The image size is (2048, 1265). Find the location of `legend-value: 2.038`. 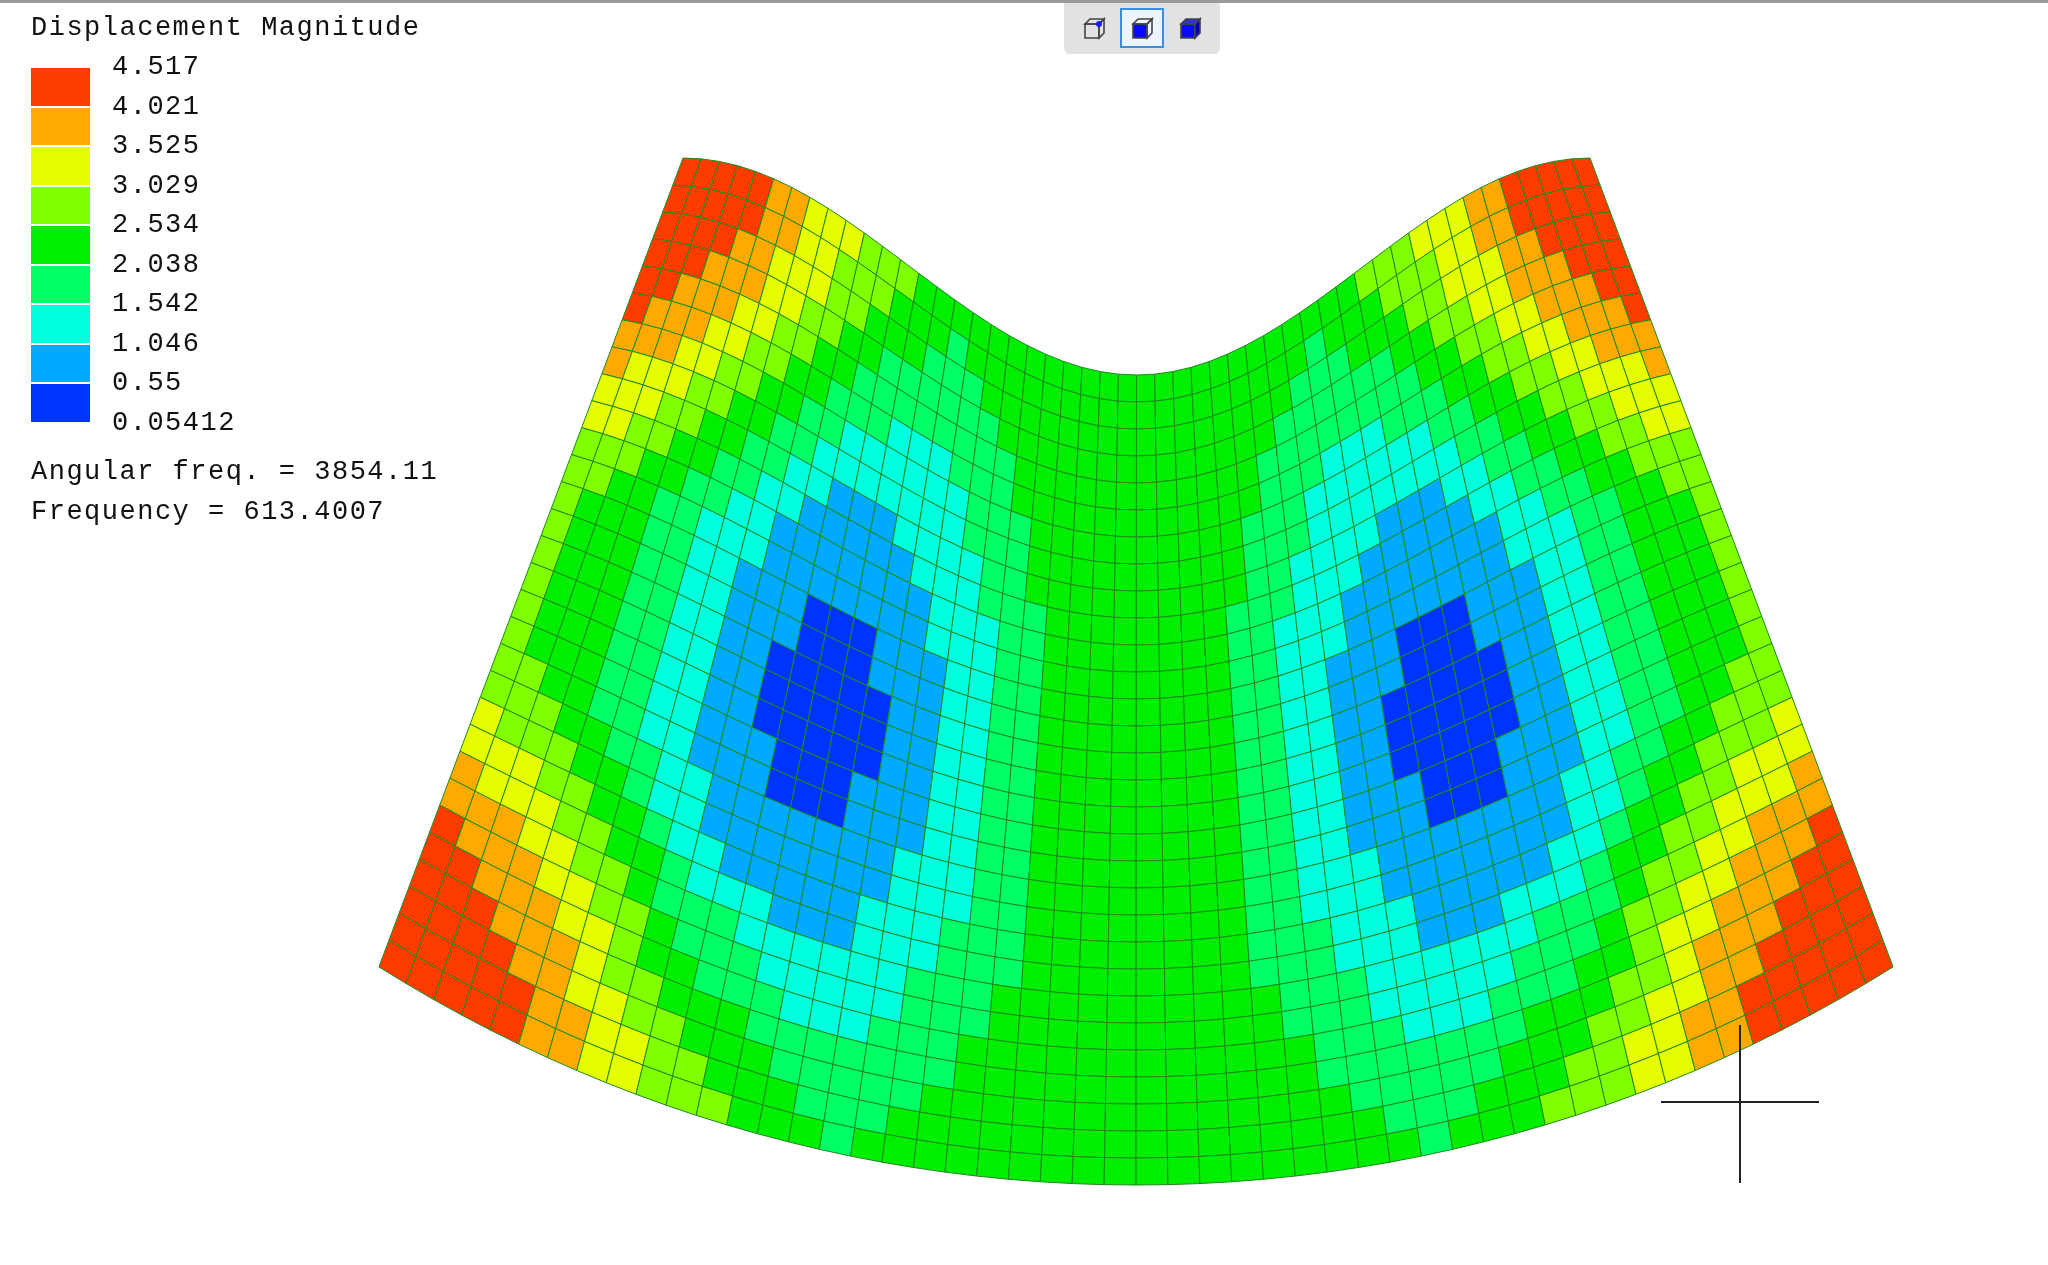

legend-value: 2.038 is located at coordinates (157, 265).